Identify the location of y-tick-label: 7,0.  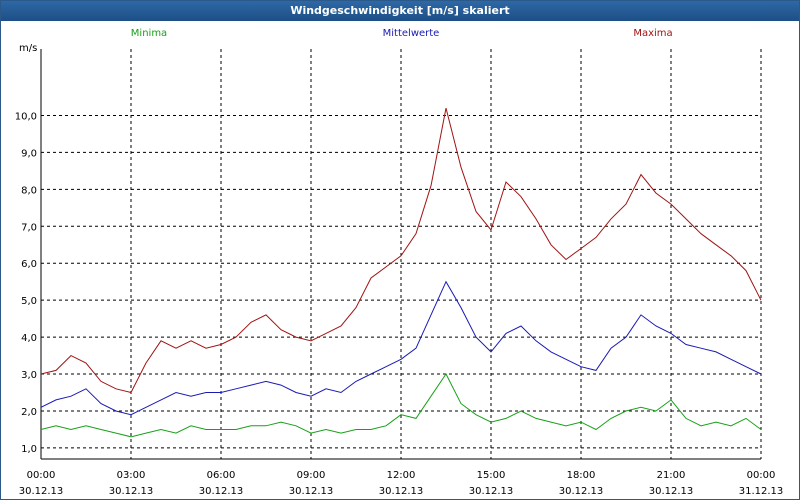
(29, 227).